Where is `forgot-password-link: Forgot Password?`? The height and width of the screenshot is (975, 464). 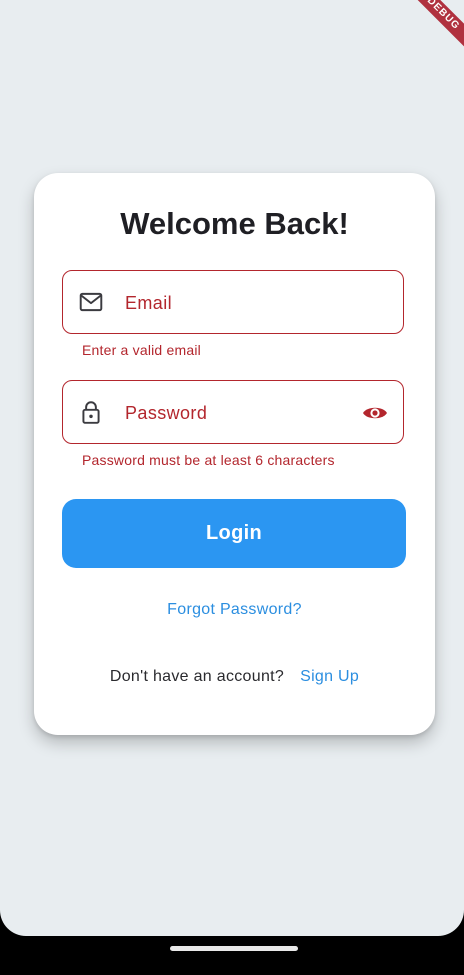 forgot-password-link: Forgot Password? is located at coordinates (234, 610).